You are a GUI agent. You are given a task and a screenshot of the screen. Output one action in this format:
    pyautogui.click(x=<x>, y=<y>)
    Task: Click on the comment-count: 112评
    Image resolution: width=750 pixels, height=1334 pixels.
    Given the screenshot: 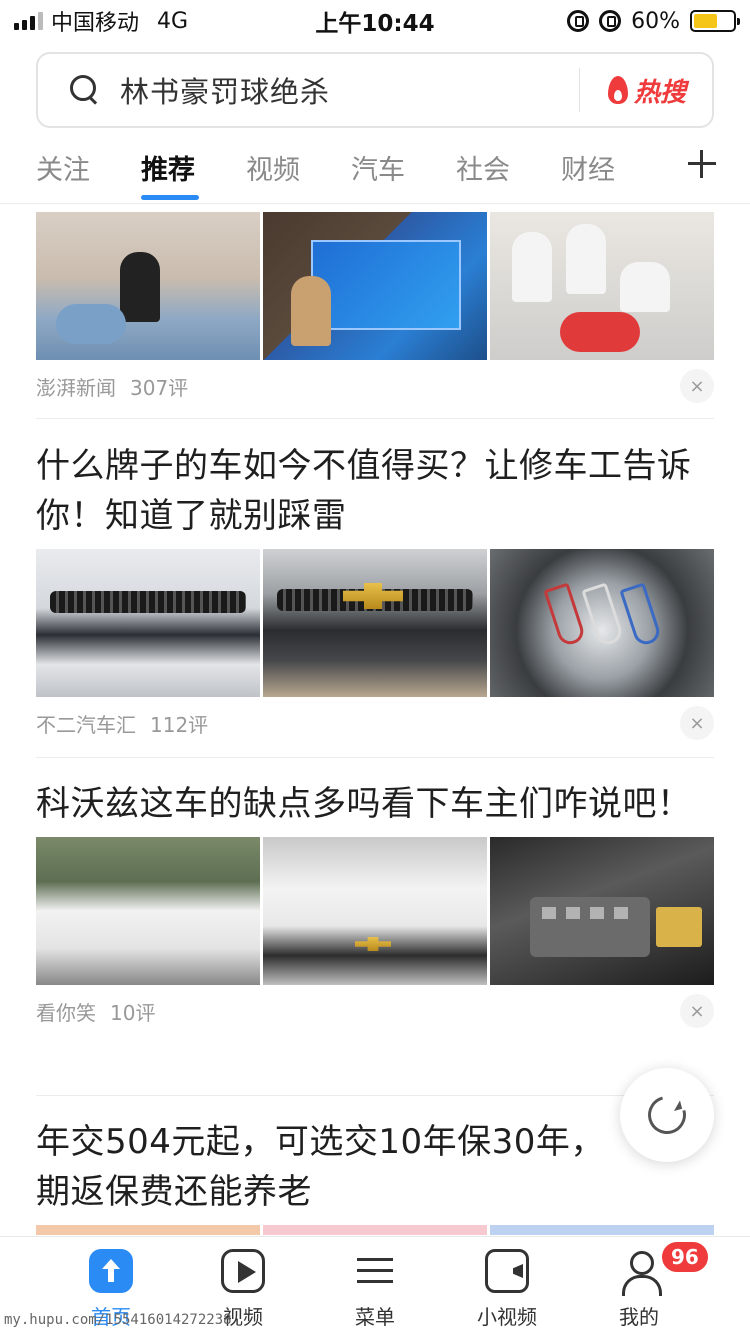 What is the action you would take?
    pyautogui.click(x=179, y=724)
    